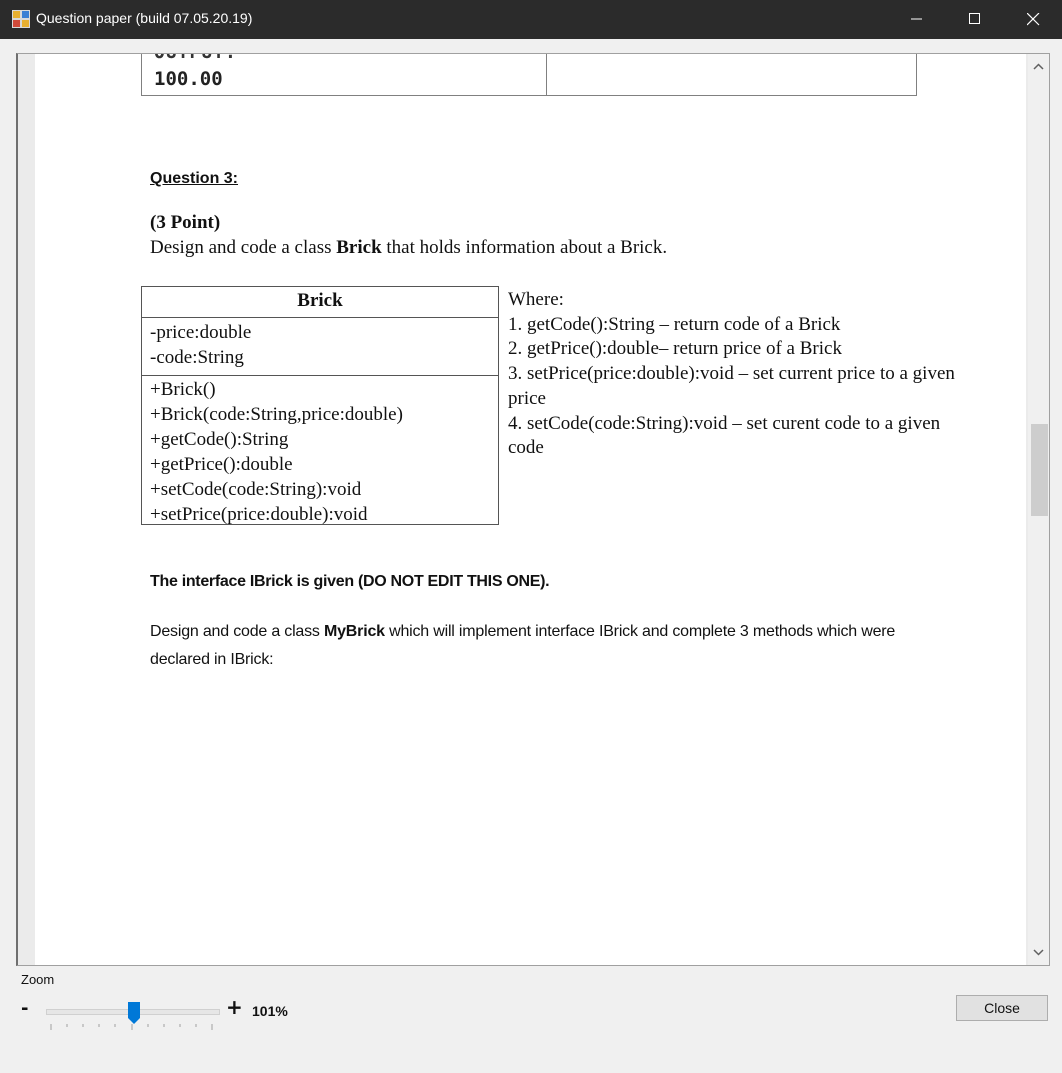 Image resolution: width=1062 pixels, height=1073 pixels. Describe the element at coordinates (144, 18) in the screenshot. I see `window-title: Question paper (build 07.05.20.19)` at that location.